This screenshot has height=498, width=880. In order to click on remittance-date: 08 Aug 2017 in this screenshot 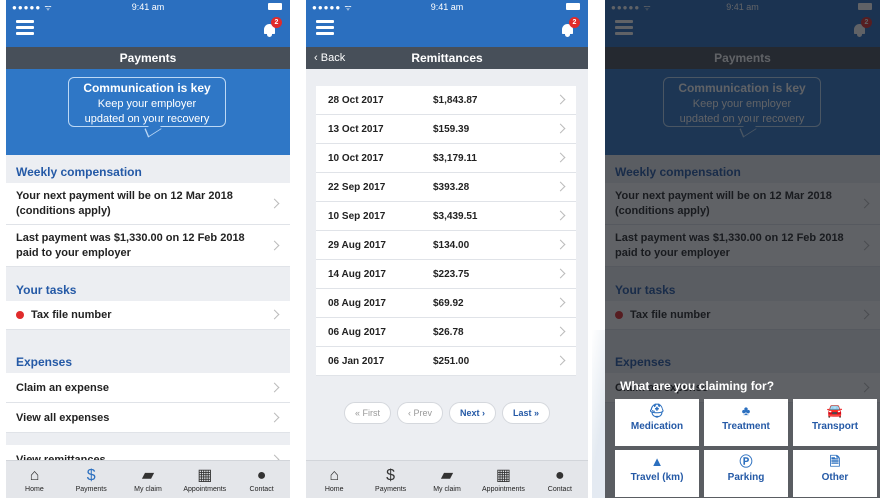, I will do `click(357, 303)`.